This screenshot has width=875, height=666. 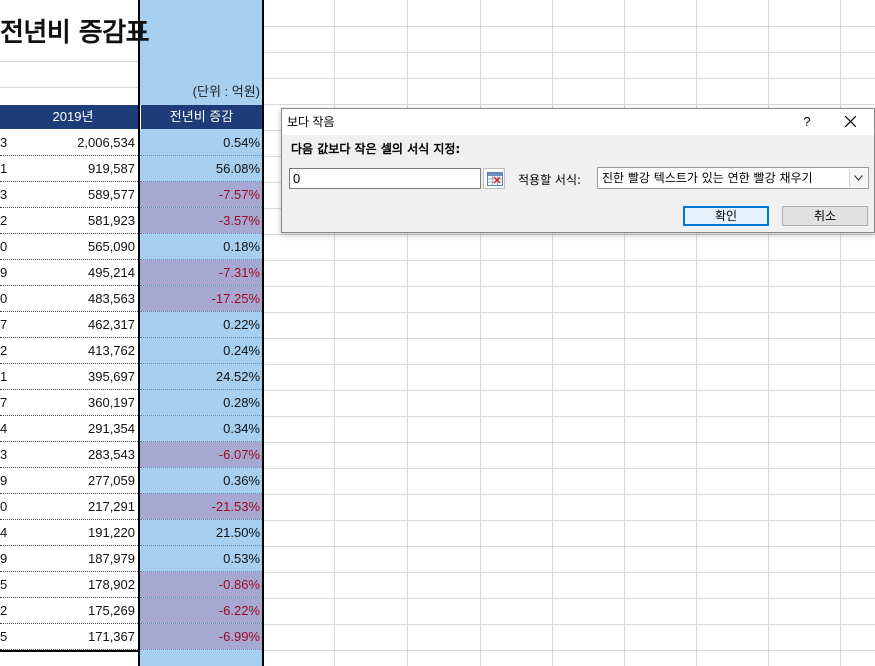 What do you see at coordinates (73, 194) in the screenshot?
I see `cell-value-2019: 589,577` at bounding box center [73, 194].